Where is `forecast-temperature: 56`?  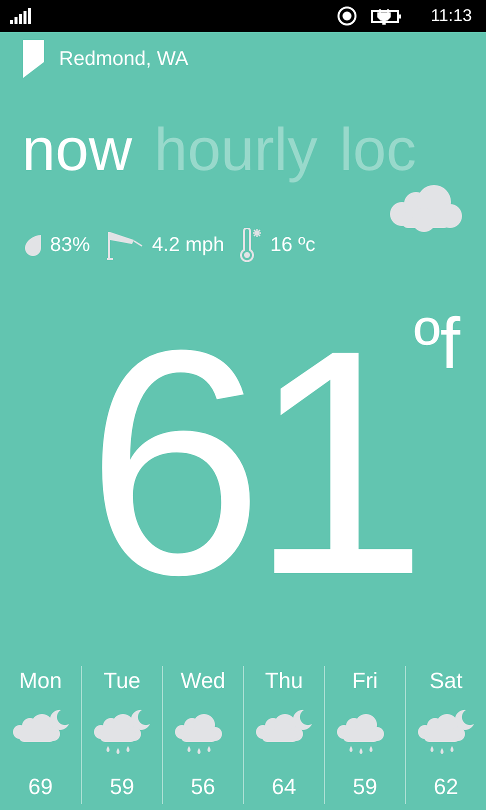 forecast-temperature: 56 is located at coordinates (203, 787).